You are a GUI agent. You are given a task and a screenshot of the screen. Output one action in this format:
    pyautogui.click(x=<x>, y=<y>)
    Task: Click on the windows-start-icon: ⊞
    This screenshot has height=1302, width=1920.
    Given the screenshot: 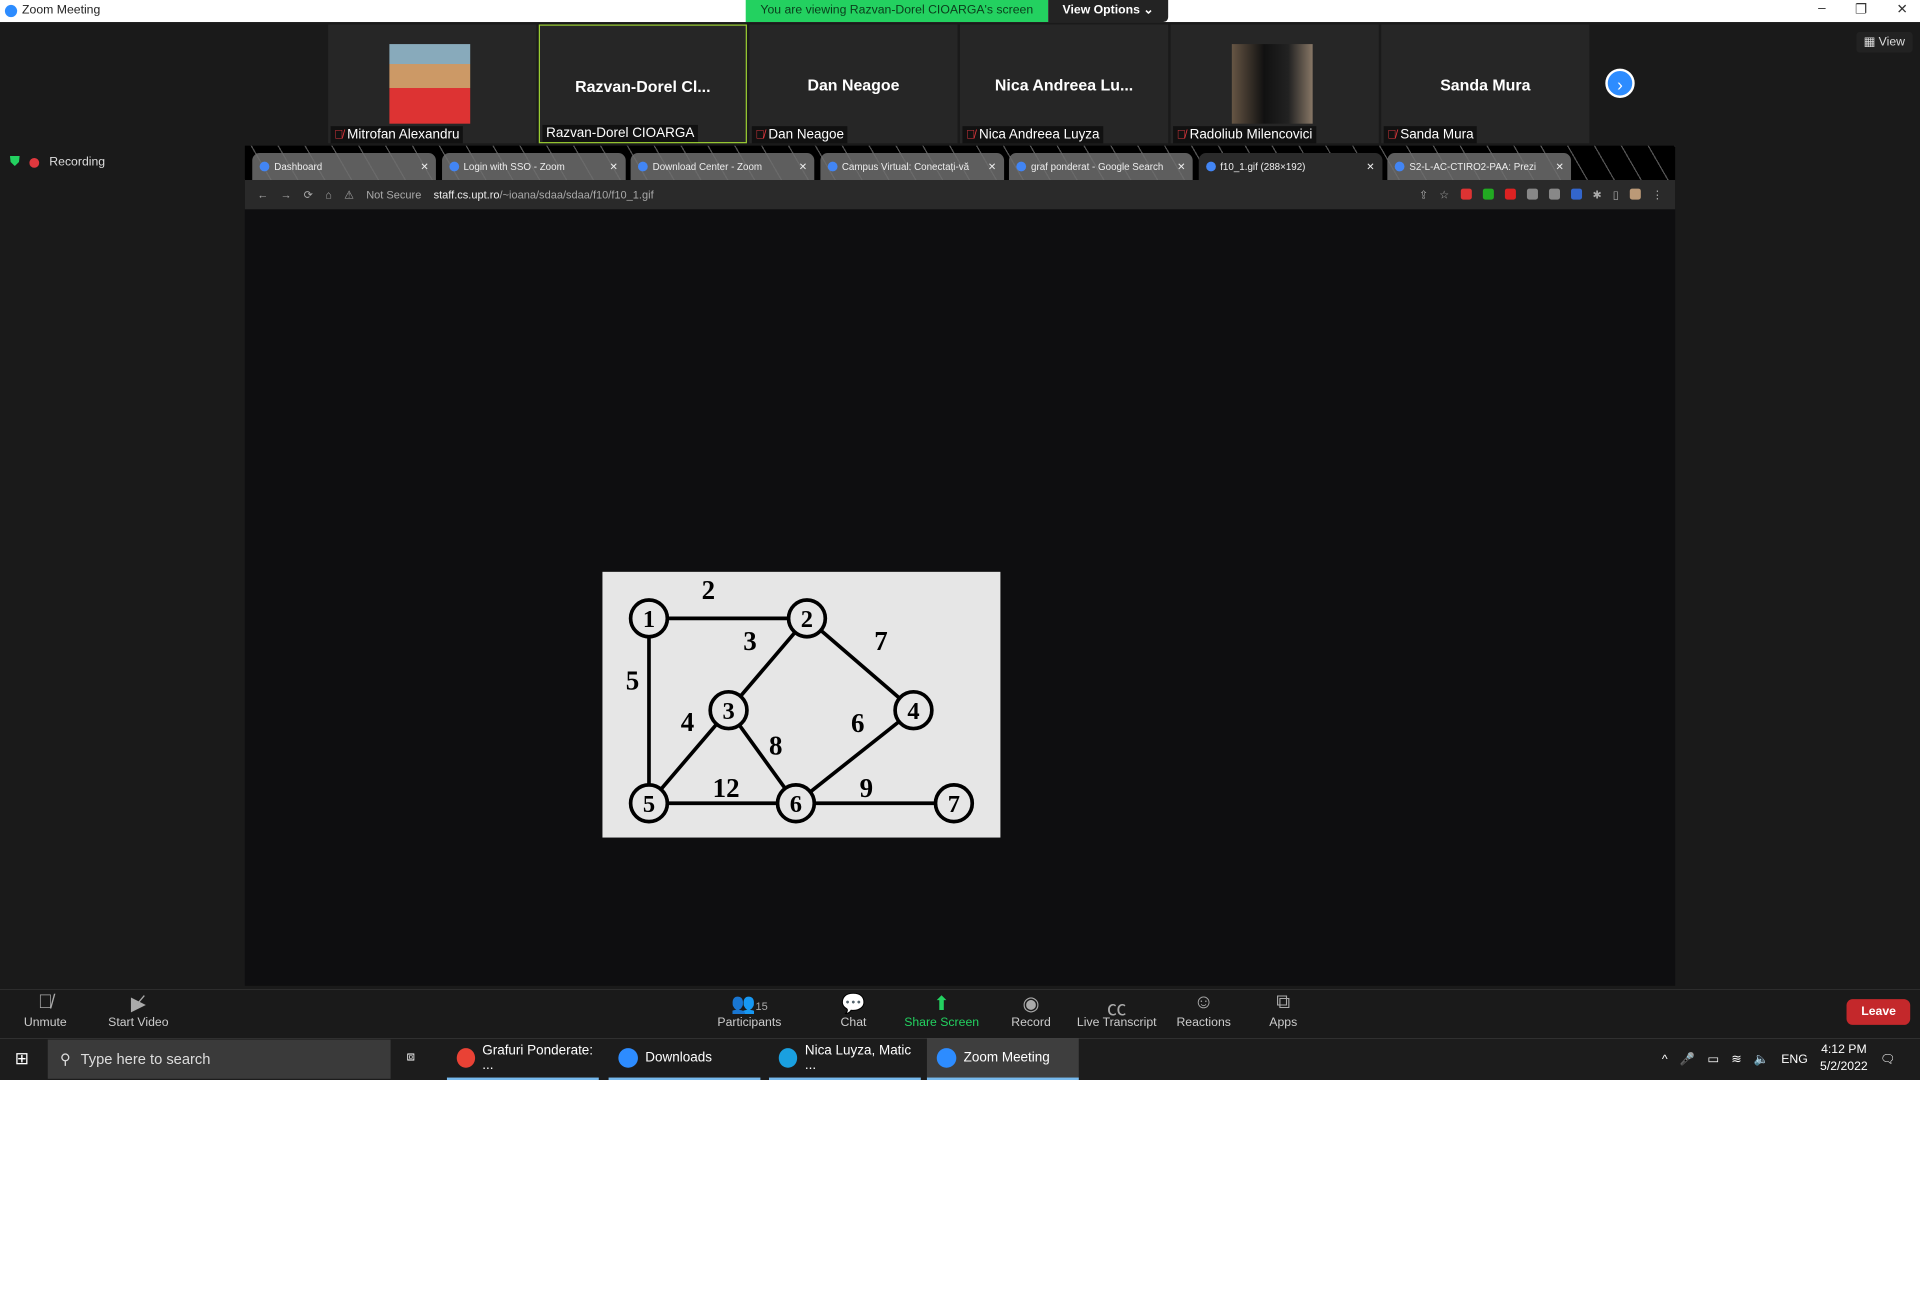 What is the action you would take?
    pyautogui.click(x=22, y=1058)
    